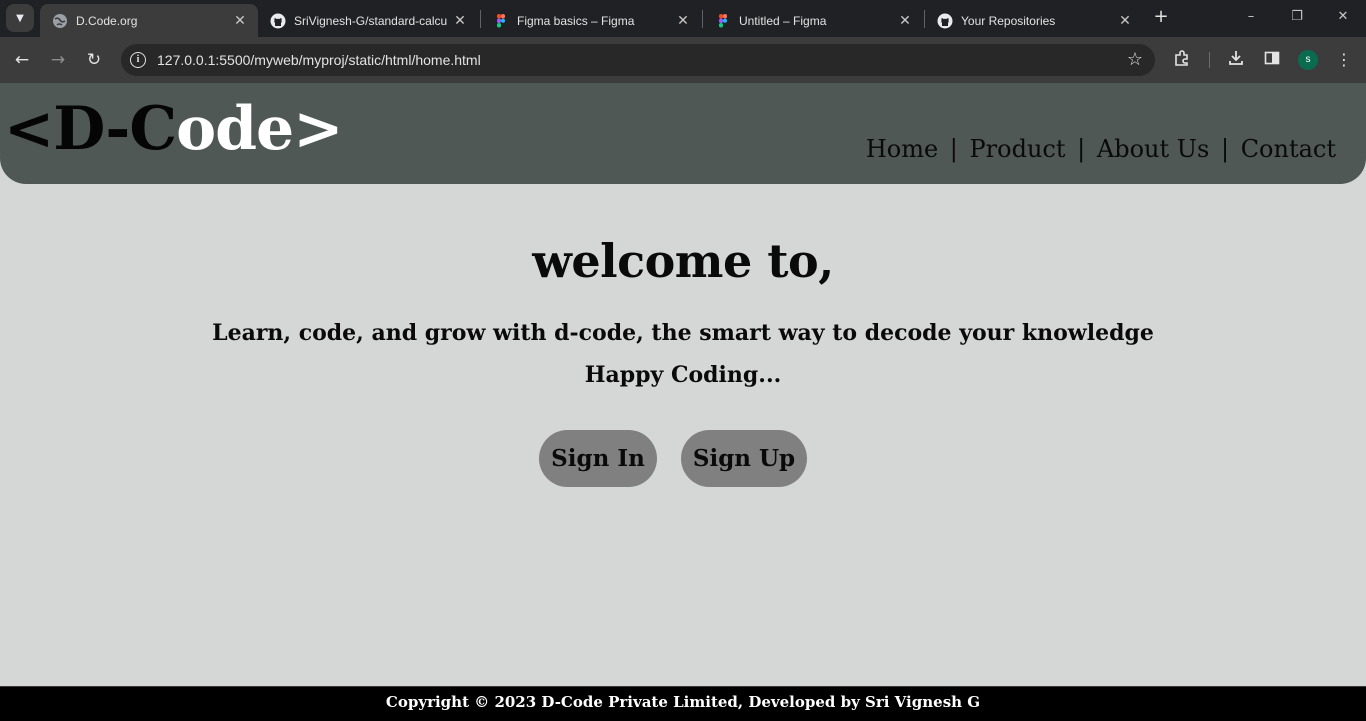 The image size is (1366, 721). What do you see at coordinates (1135, 59) in the screenshot?
I see `bookmark-star-icon: ☆` at bounding box center [1135, 59].